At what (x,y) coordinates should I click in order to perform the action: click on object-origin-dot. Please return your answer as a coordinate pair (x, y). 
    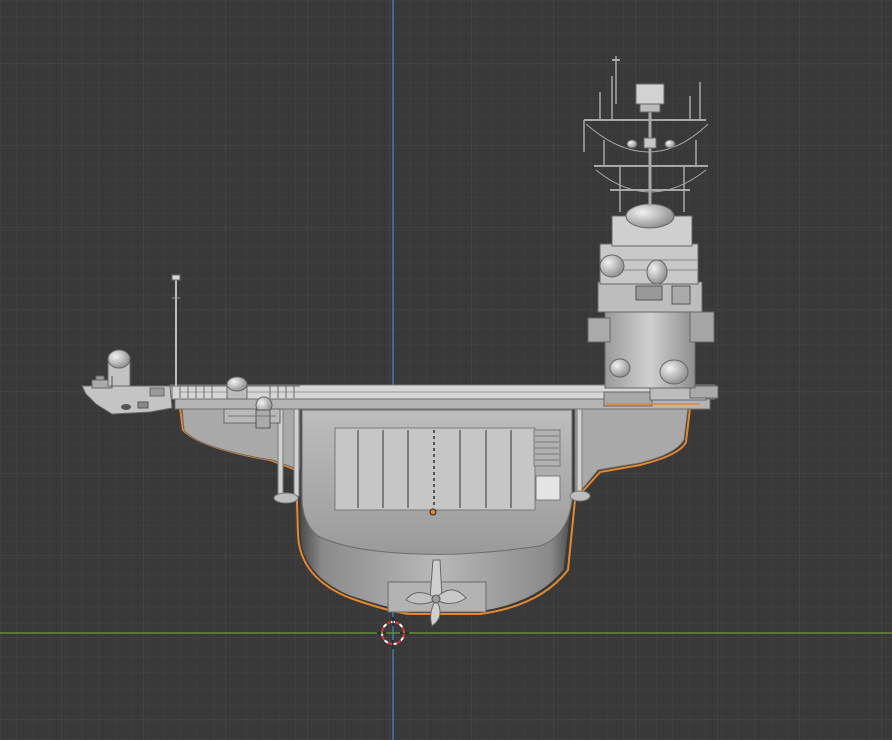
    Looking at the image, I should click on (433, 512).